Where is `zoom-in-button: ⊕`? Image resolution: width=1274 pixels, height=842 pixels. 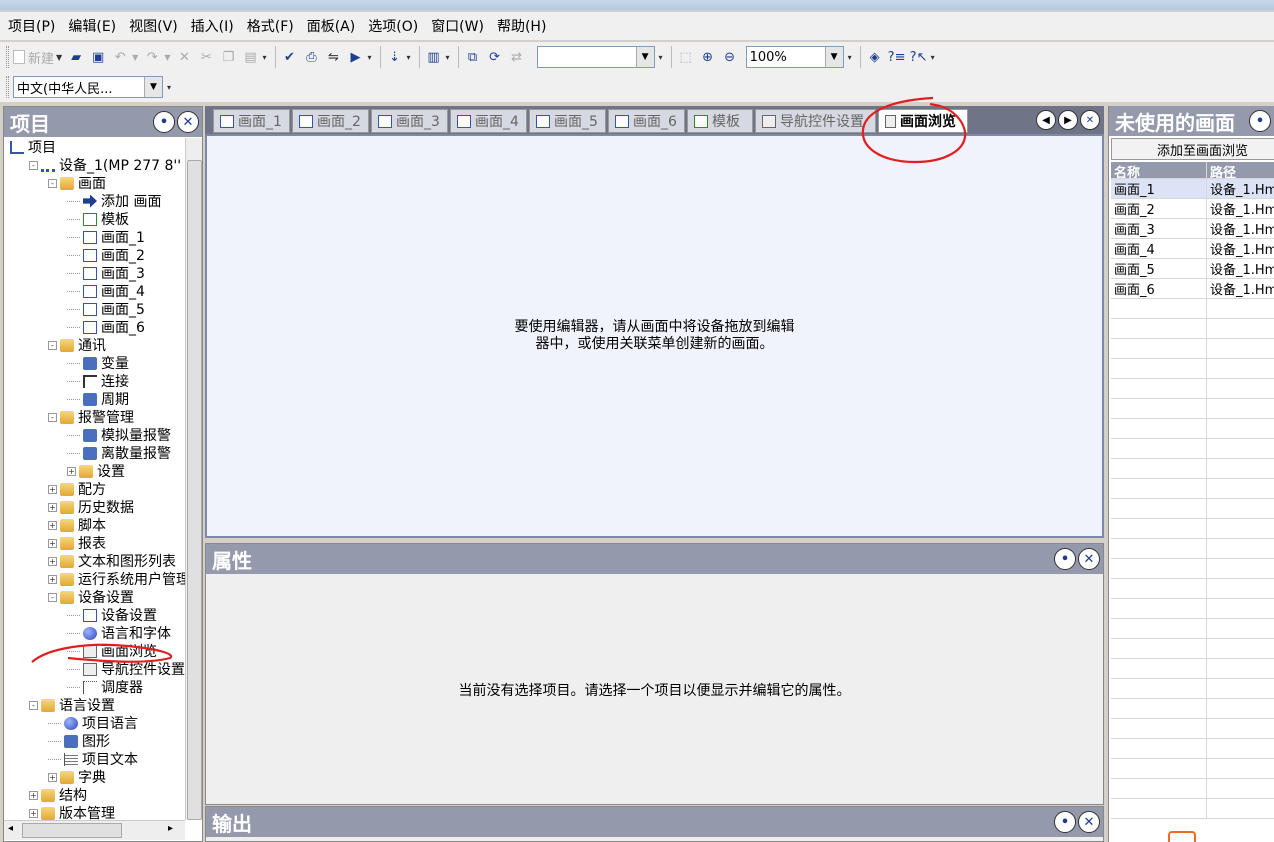
zoom-in-button: ⊕ is located at coordinates (708, 57).